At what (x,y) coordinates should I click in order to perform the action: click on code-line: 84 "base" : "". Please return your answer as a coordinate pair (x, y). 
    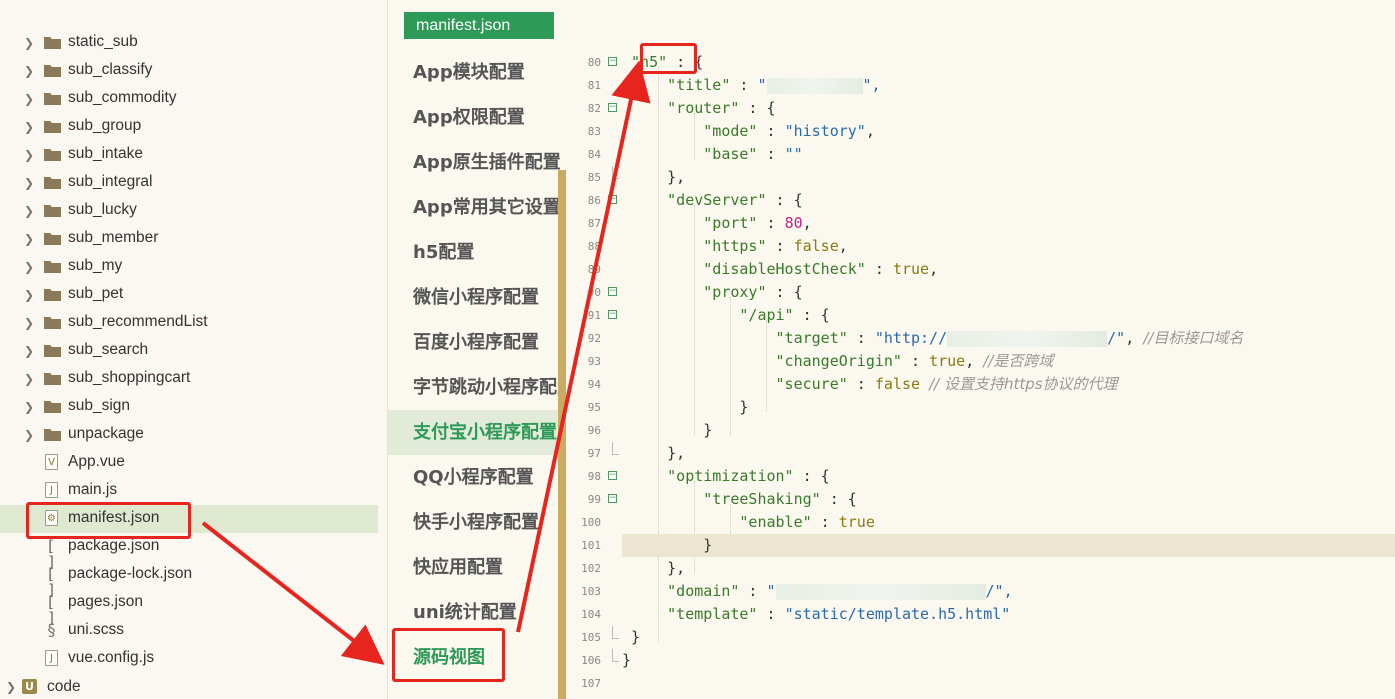
    Looking at the image, I should click on (981, 154).